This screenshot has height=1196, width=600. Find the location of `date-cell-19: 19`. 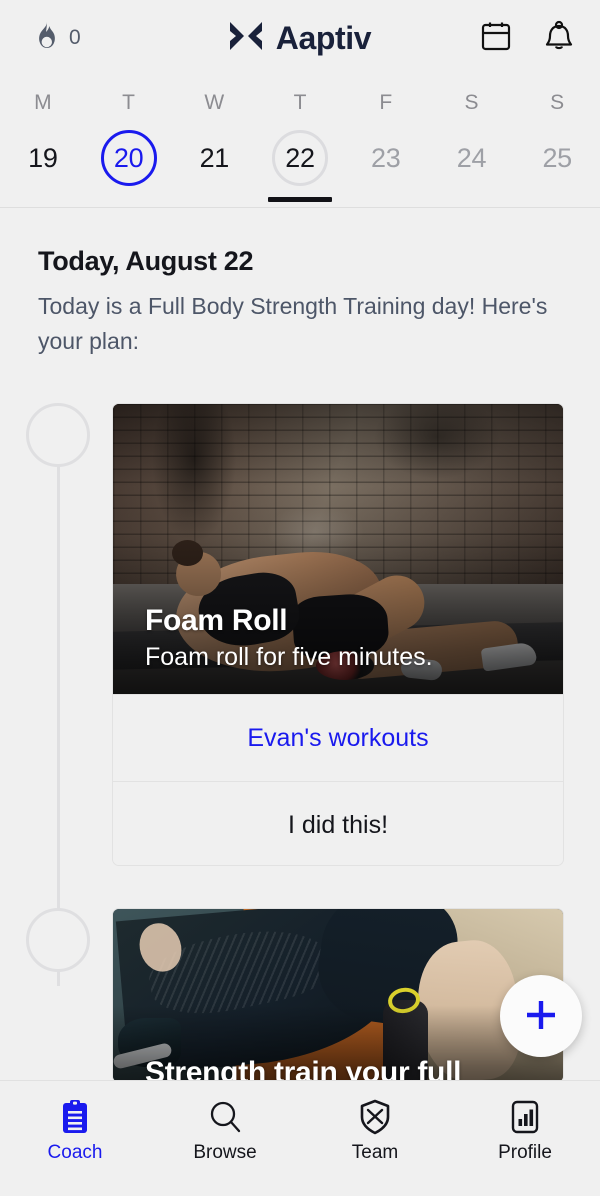

date-cell-19: 19 is located at coordinates (43, 158).